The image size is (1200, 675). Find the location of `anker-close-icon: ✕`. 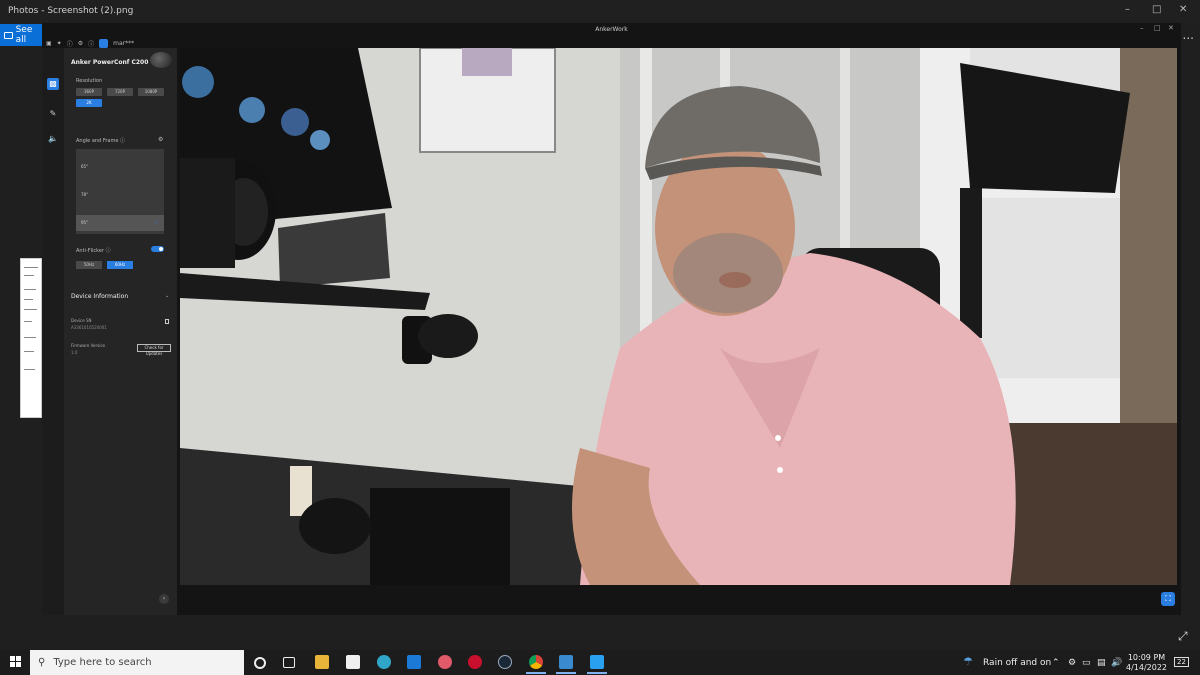

anker-close-icon: ✕ is located at coordinates (1171, 28).